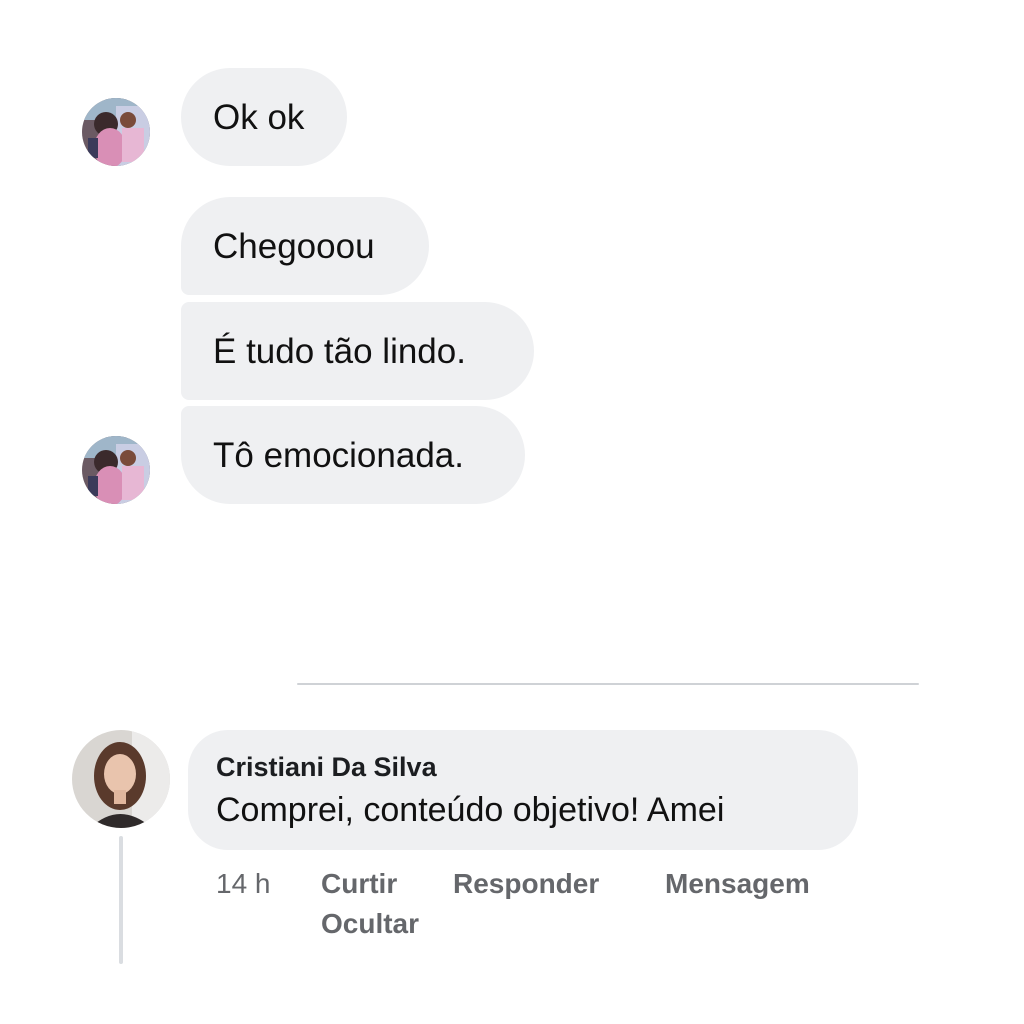 This screenshot has height=1024, width=1024. What do you see at coordinates (470, 810) in the screenshot?
I see `comment-text: Comprei, conteúdo objetivo! Amei` at bounding box center [470, 810].